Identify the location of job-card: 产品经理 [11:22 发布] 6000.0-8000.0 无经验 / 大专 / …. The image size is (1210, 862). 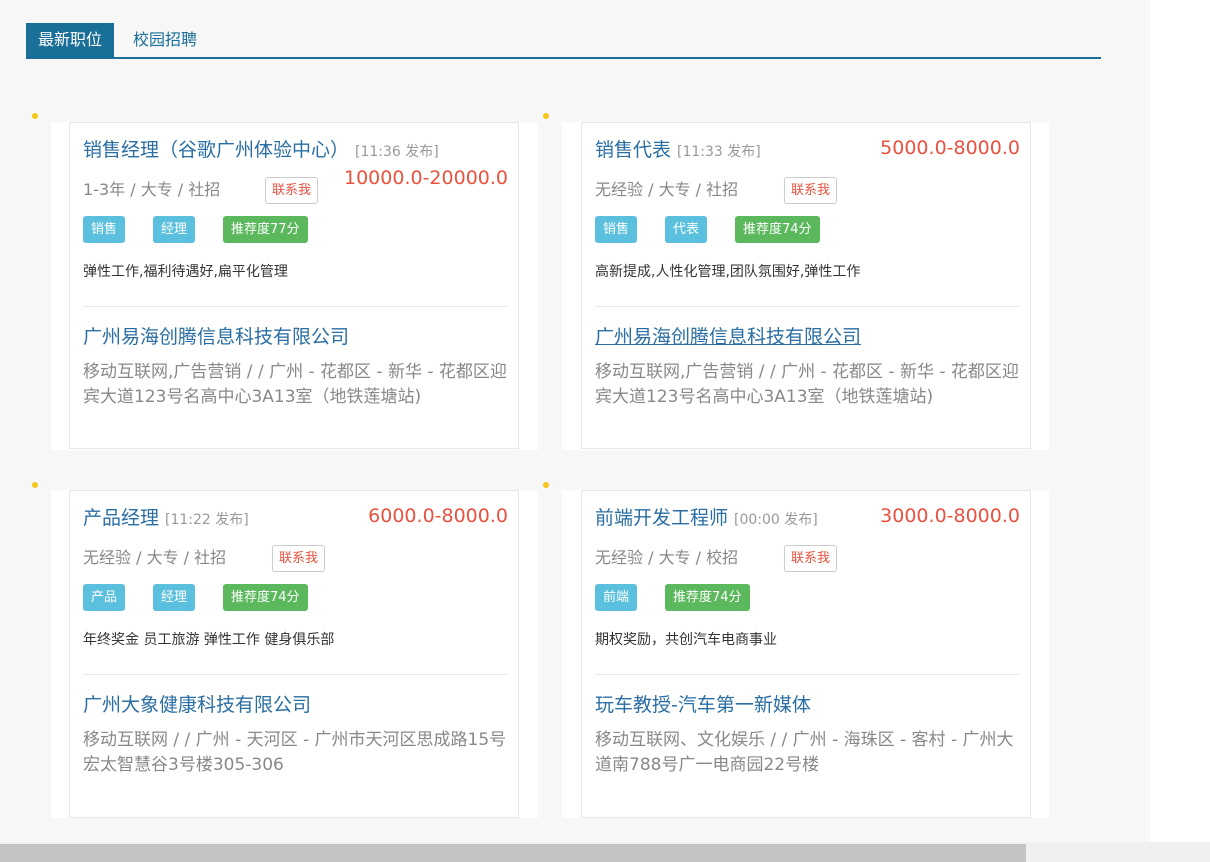
(294, 654).